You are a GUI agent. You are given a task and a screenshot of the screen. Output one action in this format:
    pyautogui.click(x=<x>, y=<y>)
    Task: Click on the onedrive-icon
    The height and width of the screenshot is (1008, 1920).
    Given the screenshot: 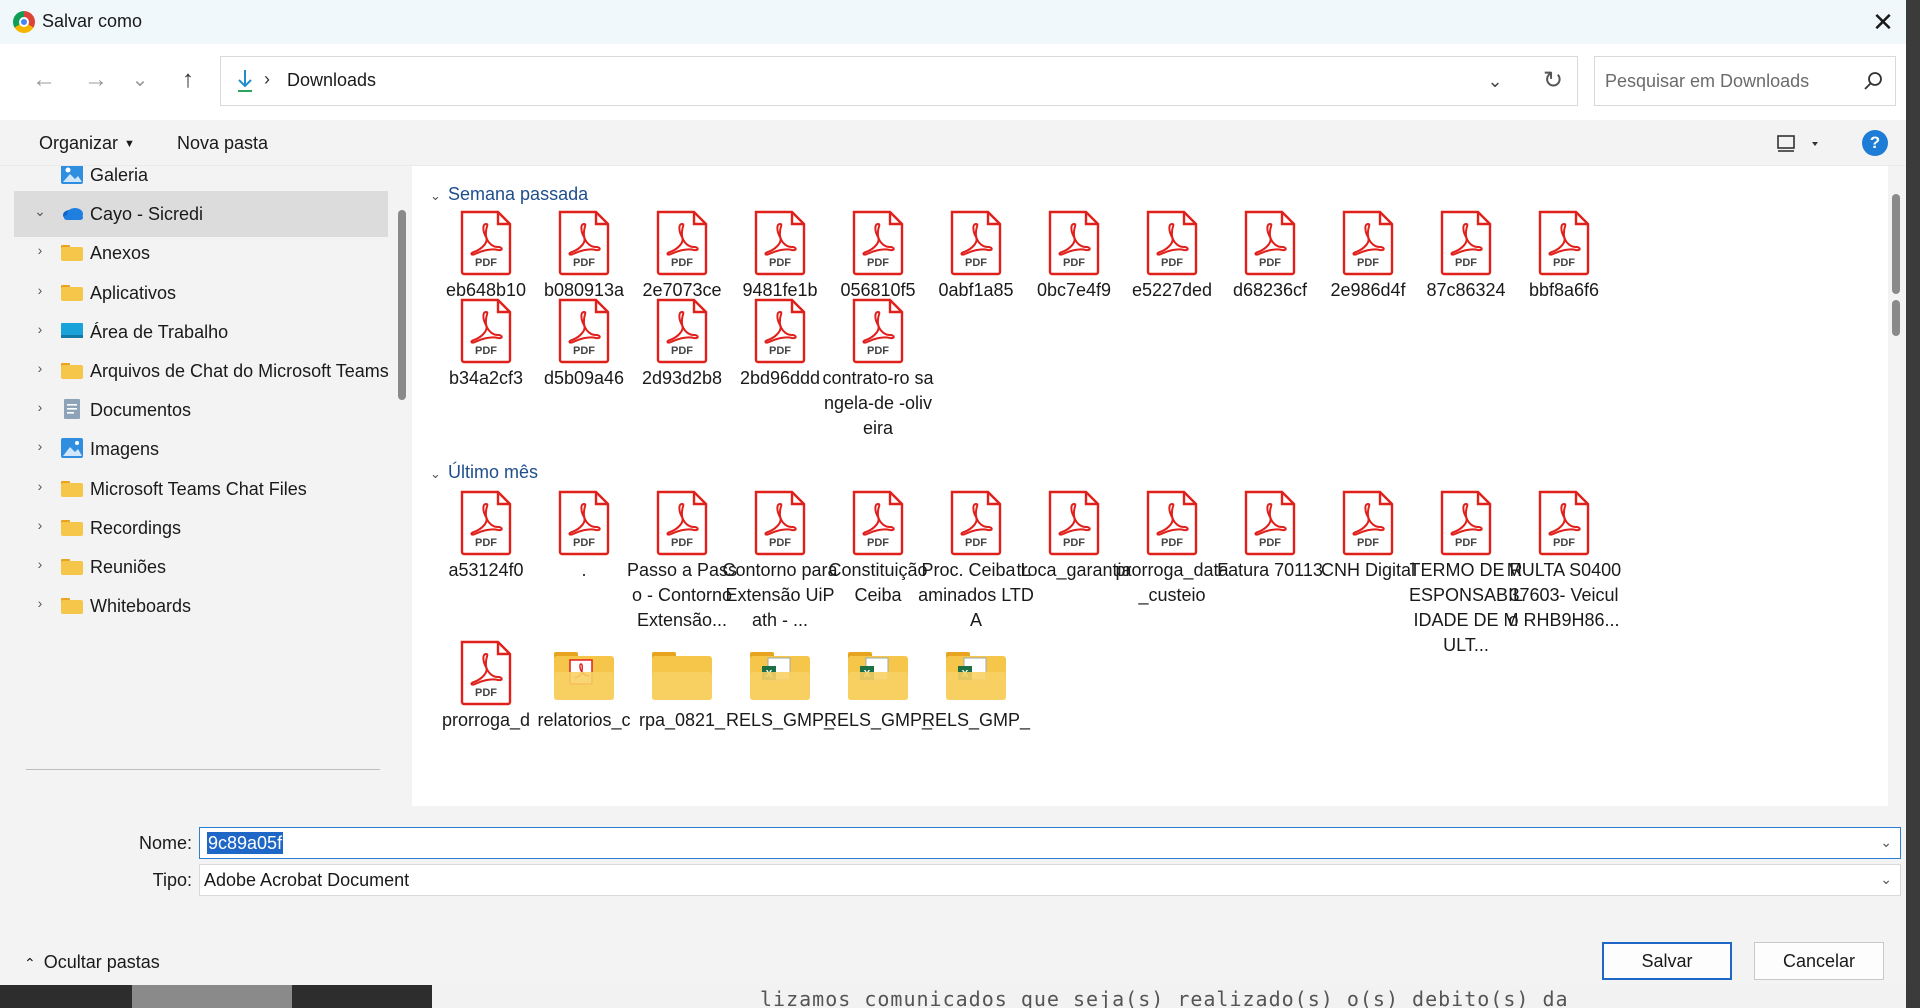 What is the action you would take?
    pyautogui.click(x=72, y=213)
    